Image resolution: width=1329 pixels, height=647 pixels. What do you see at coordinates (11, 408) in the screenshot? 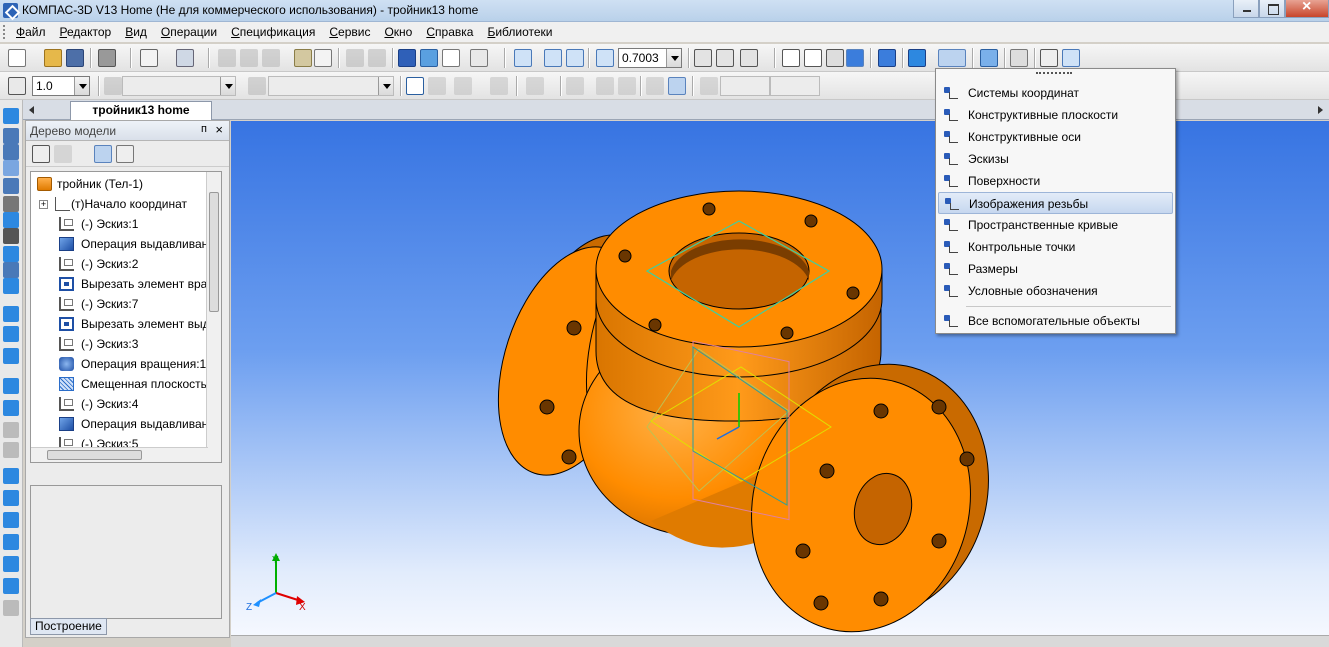
I see `fillet-tool-icon` at bounding box center [11, 408].